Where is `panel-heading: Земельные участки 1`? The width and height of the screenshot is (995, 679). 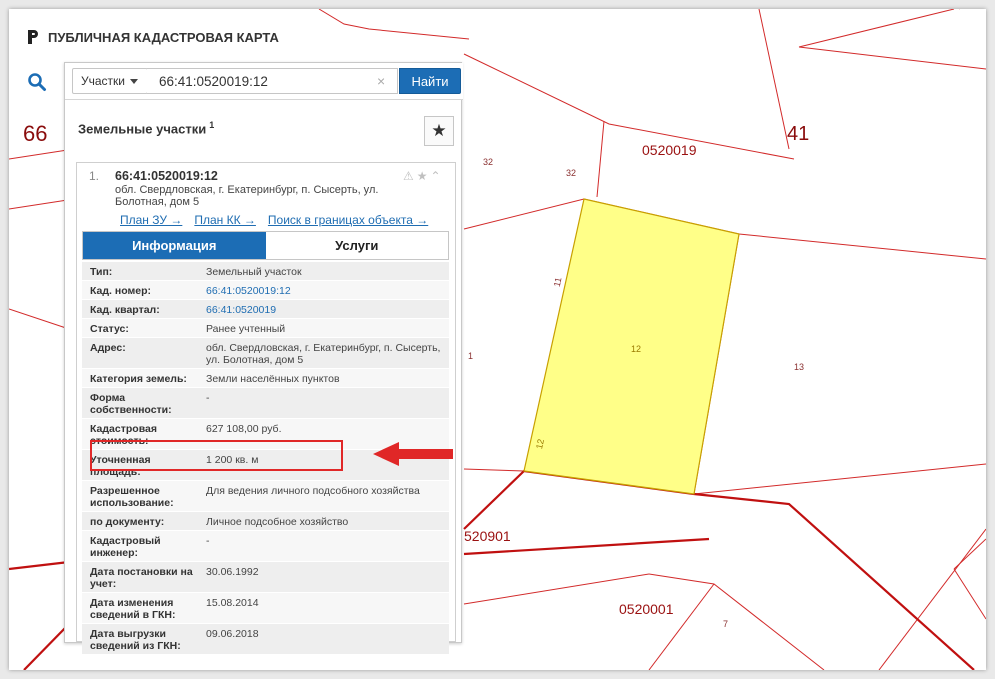
panel-heading: Земельные участки 1 is located at coordinates (146, 128).